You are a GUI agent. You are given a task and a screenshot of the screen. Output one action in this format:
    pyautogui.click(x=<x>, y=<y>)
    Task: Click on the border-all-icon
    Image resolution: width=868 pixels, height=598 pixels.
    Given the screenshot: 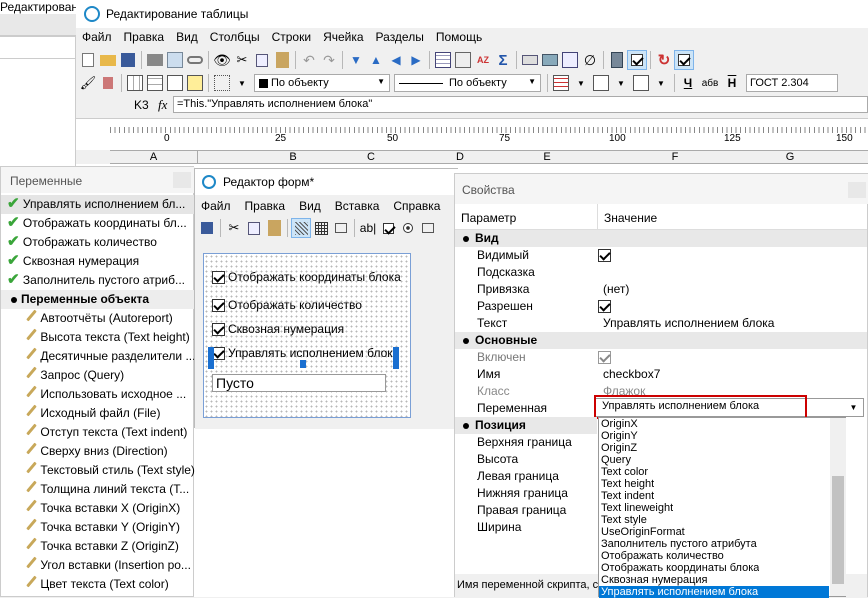 What is the action you would take?
    pyautogui.click(x=175, y=83)
    